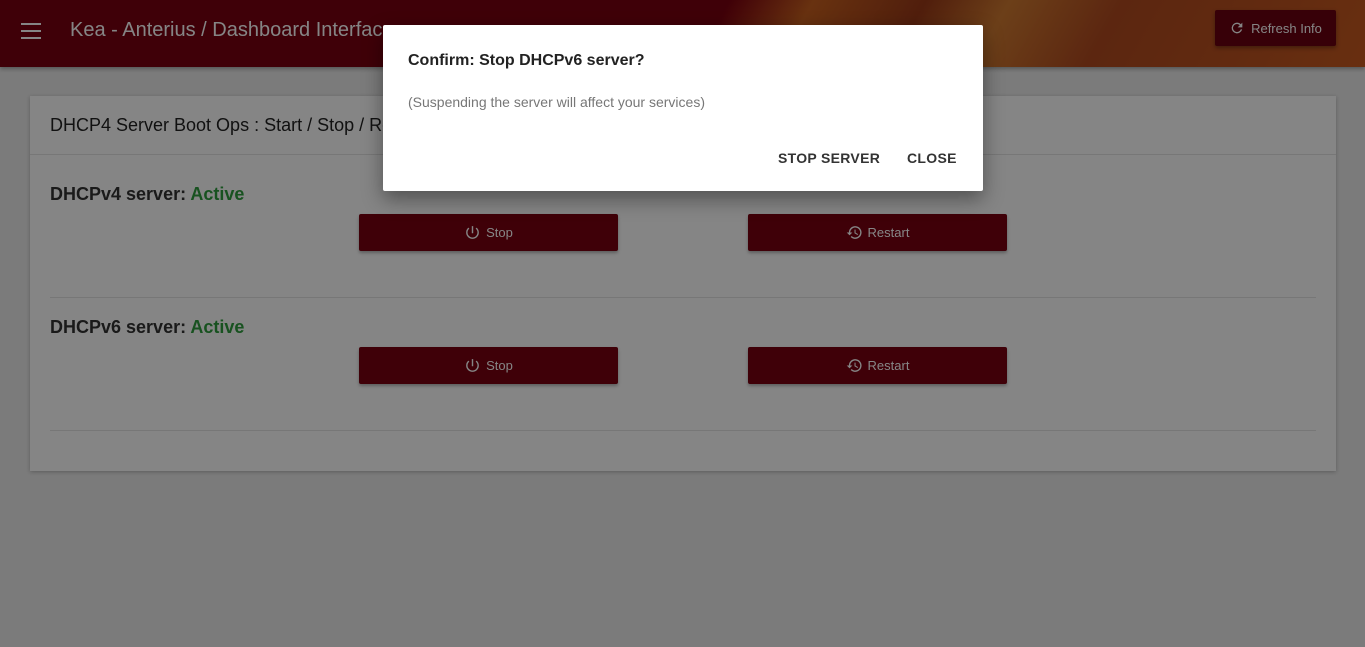  What do you see at coordinates (829, 158) in the screenshot?
I see `stop-server-button: STOP SERVER` at bounding box center [829, 158].